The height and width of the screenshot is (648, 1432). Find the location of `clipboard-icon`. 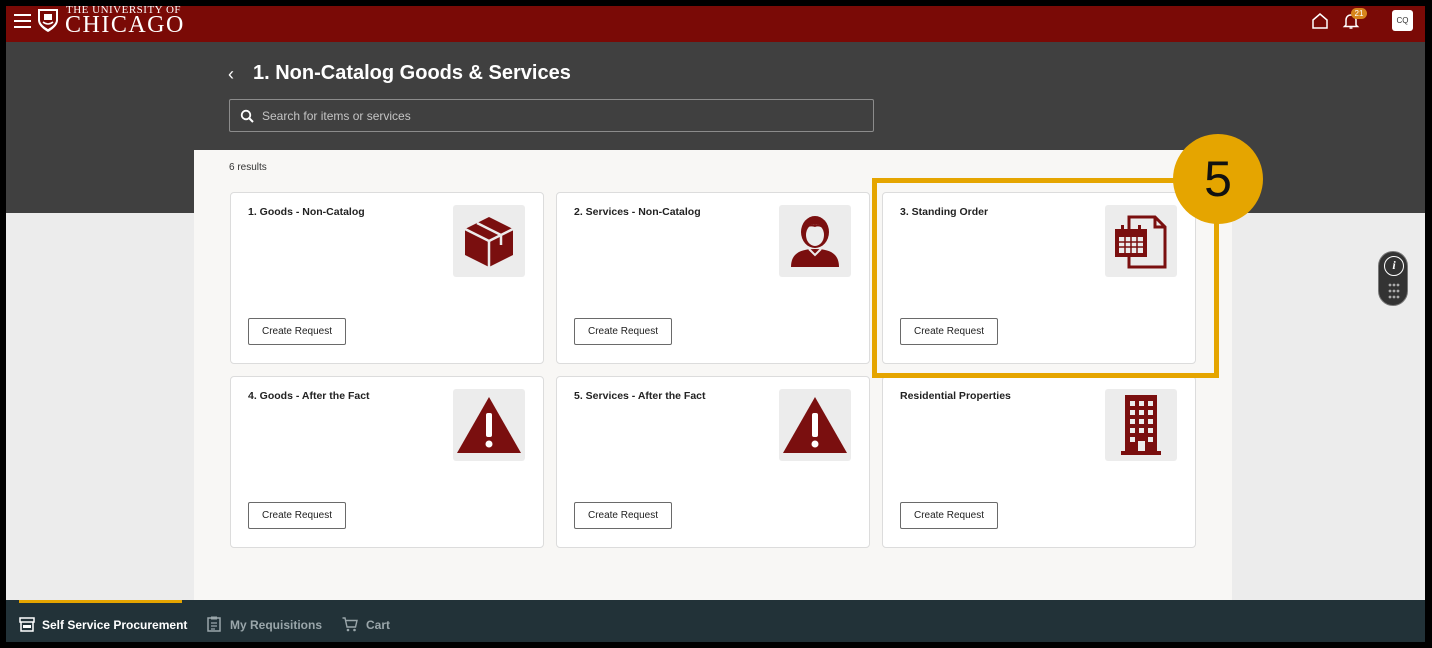

clipboard-icon is located at coordinates (214, 624).